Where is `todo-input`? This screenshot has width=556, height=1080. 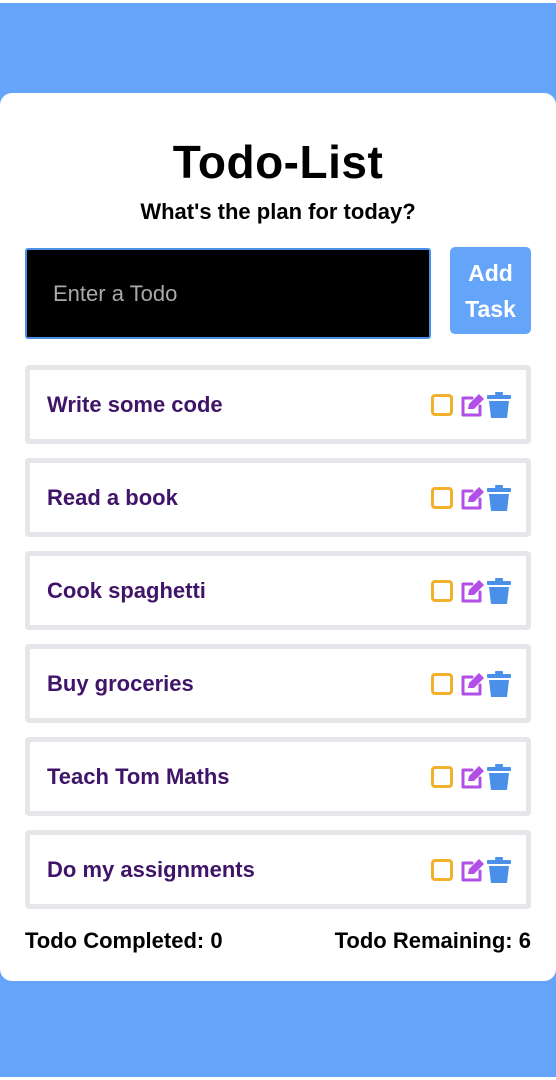 todo-input is located at coordinates (228, 293).